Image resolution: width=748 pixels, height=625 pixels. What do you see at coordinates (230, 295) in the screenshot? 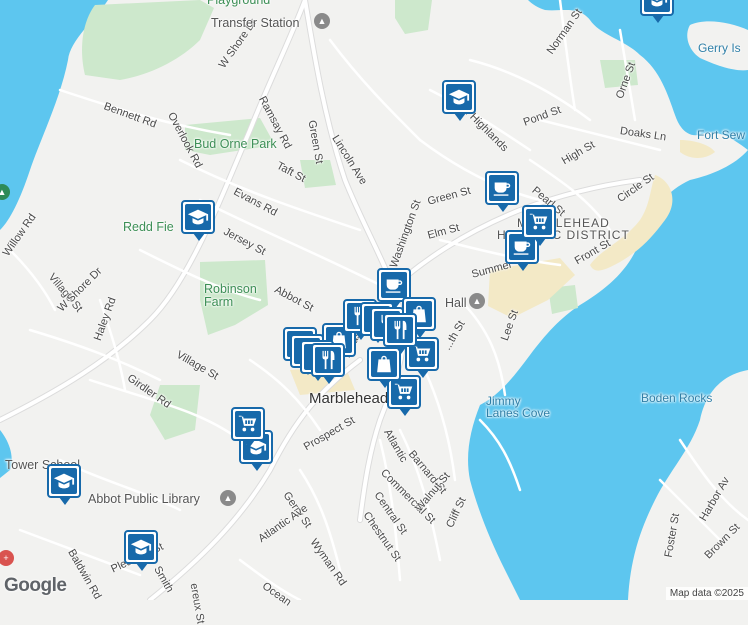
I see `park-label-robinson-farm: Robinson Farm` at bounding box center [230, 295].